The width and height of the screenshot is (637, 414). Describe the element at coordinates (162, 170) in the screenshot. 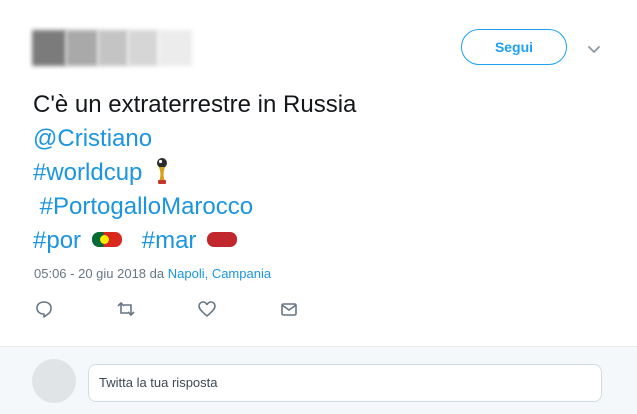

I see `world-cup-trophy-icon` at that location.